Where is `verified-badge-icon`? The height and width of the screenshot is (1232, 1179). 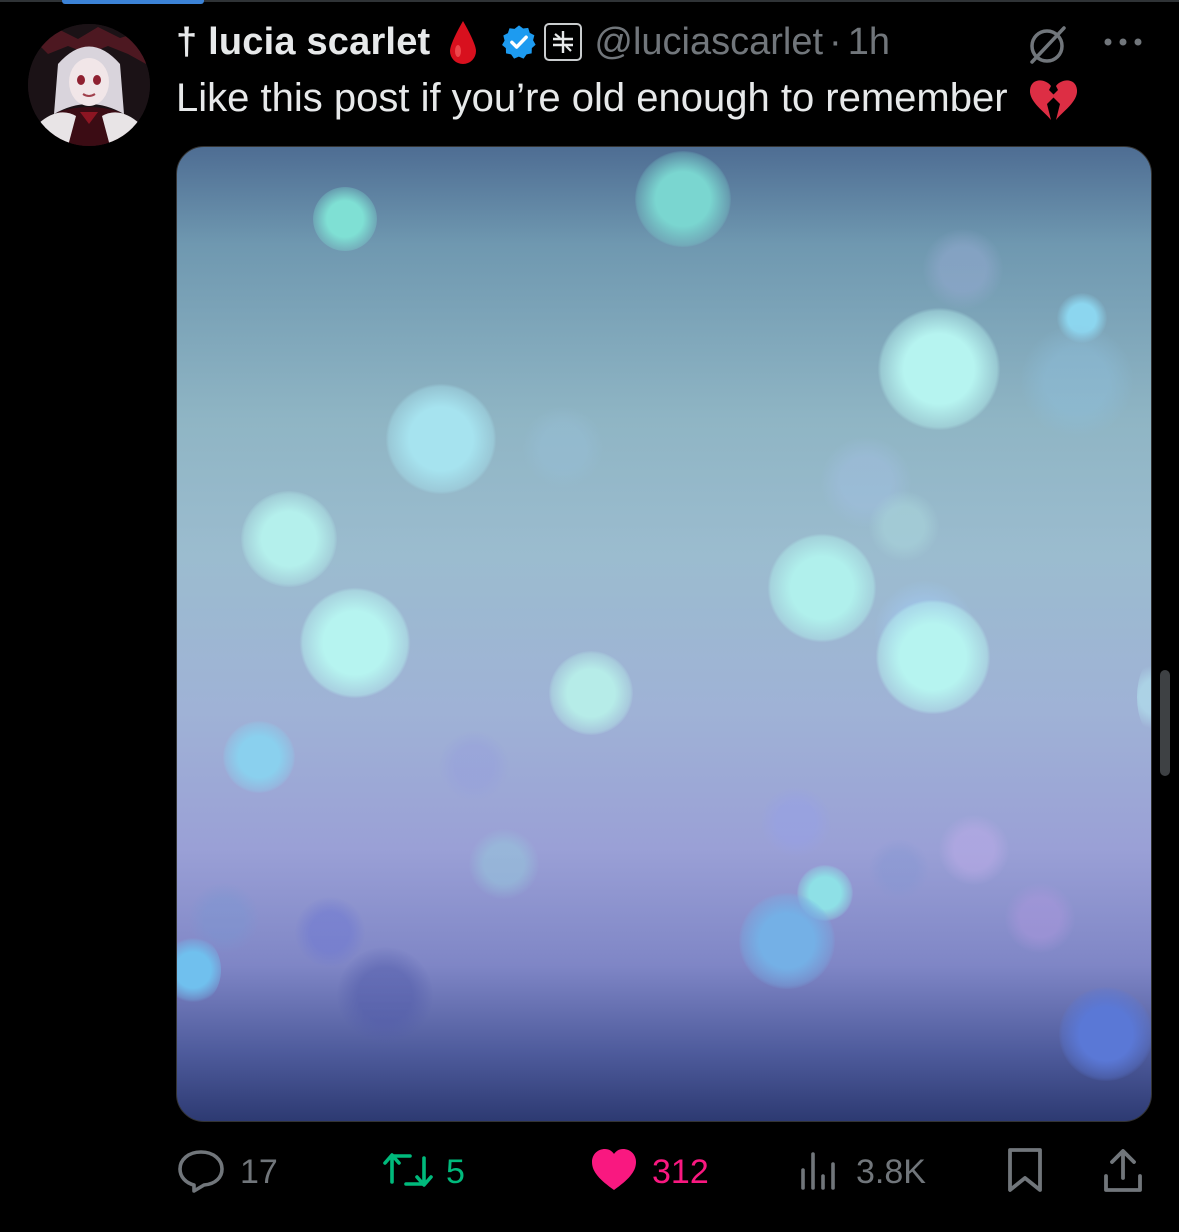
verified-badge-icon is located at coordinates (519, 42).